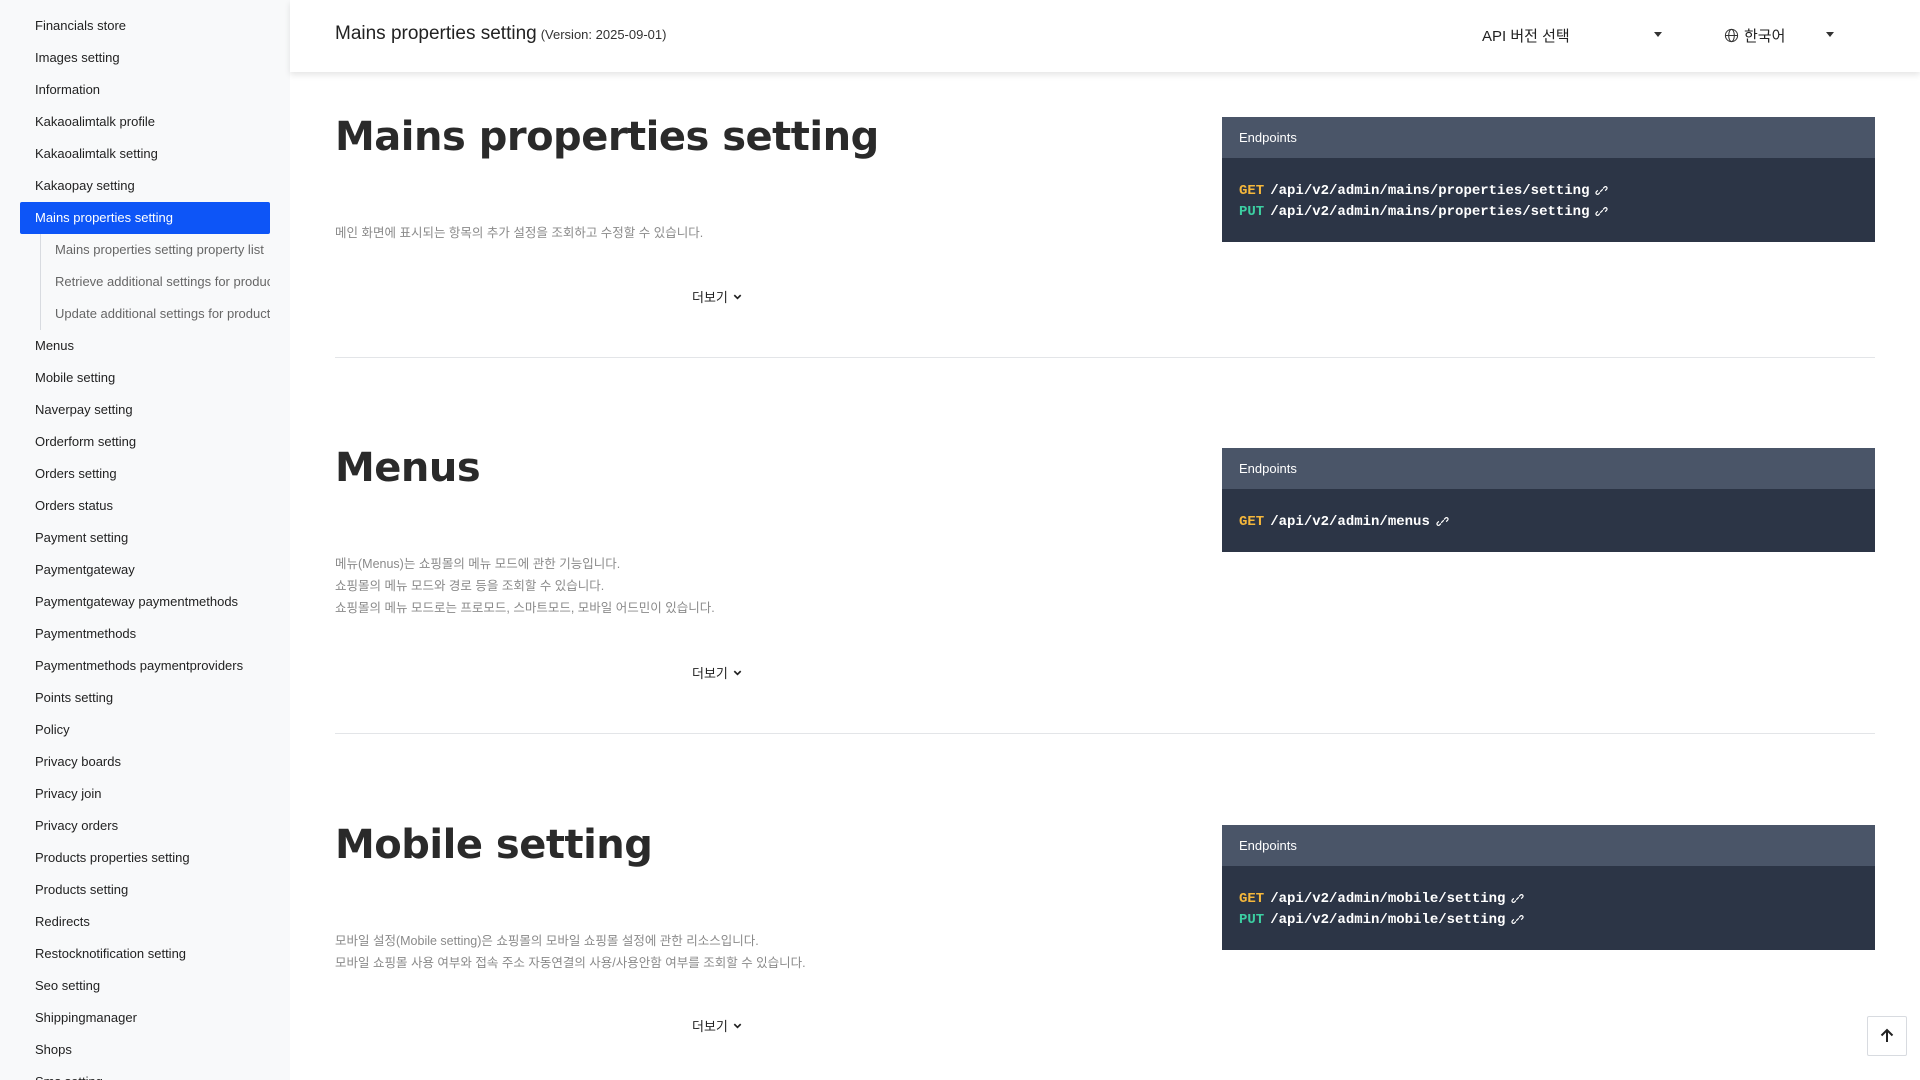  What do you see at coordinates (470, 586) in the screenshot?
I see `description-line: 쇼핑몰의 메뉴 모드와 경로 등을 조회할 수 있습니다.` at bounding box center [470, 586].